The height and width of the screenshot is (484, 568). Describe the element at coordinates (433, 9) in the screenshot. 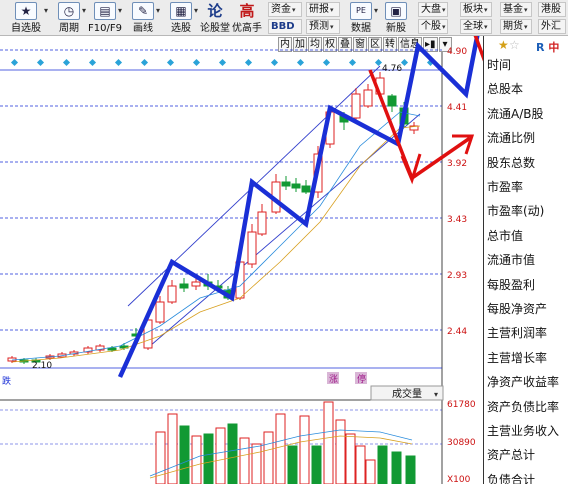

I see `market-button: 大盘▾` at that location.